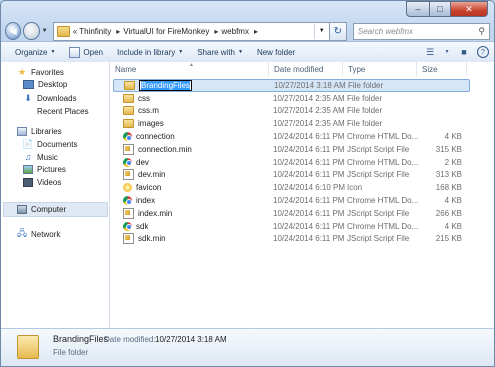  I want to click on table-row: css.m 10/27/2014 2:35 AM File folder, so click(291, 111).